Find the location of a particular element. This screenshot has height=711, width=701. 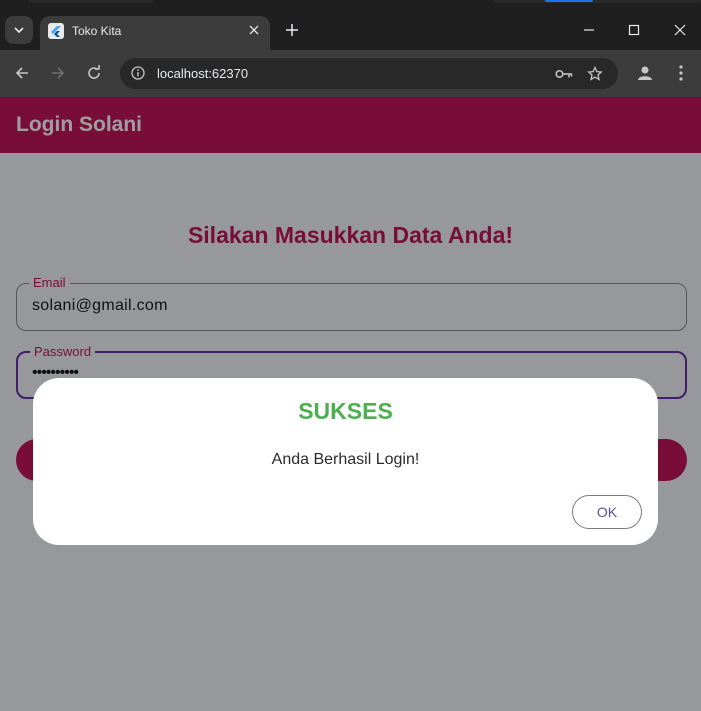

info-icon is located at coordinates (138, 73).